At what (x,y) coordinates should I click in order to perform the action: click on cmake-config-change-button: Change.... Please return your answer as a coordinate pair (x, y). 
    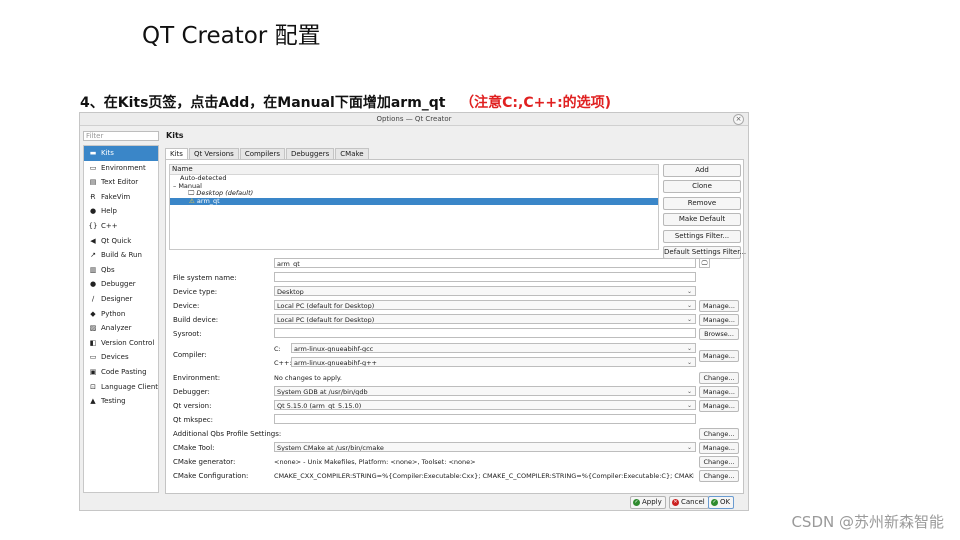
    Looking at the image, I should click on (719, 476).